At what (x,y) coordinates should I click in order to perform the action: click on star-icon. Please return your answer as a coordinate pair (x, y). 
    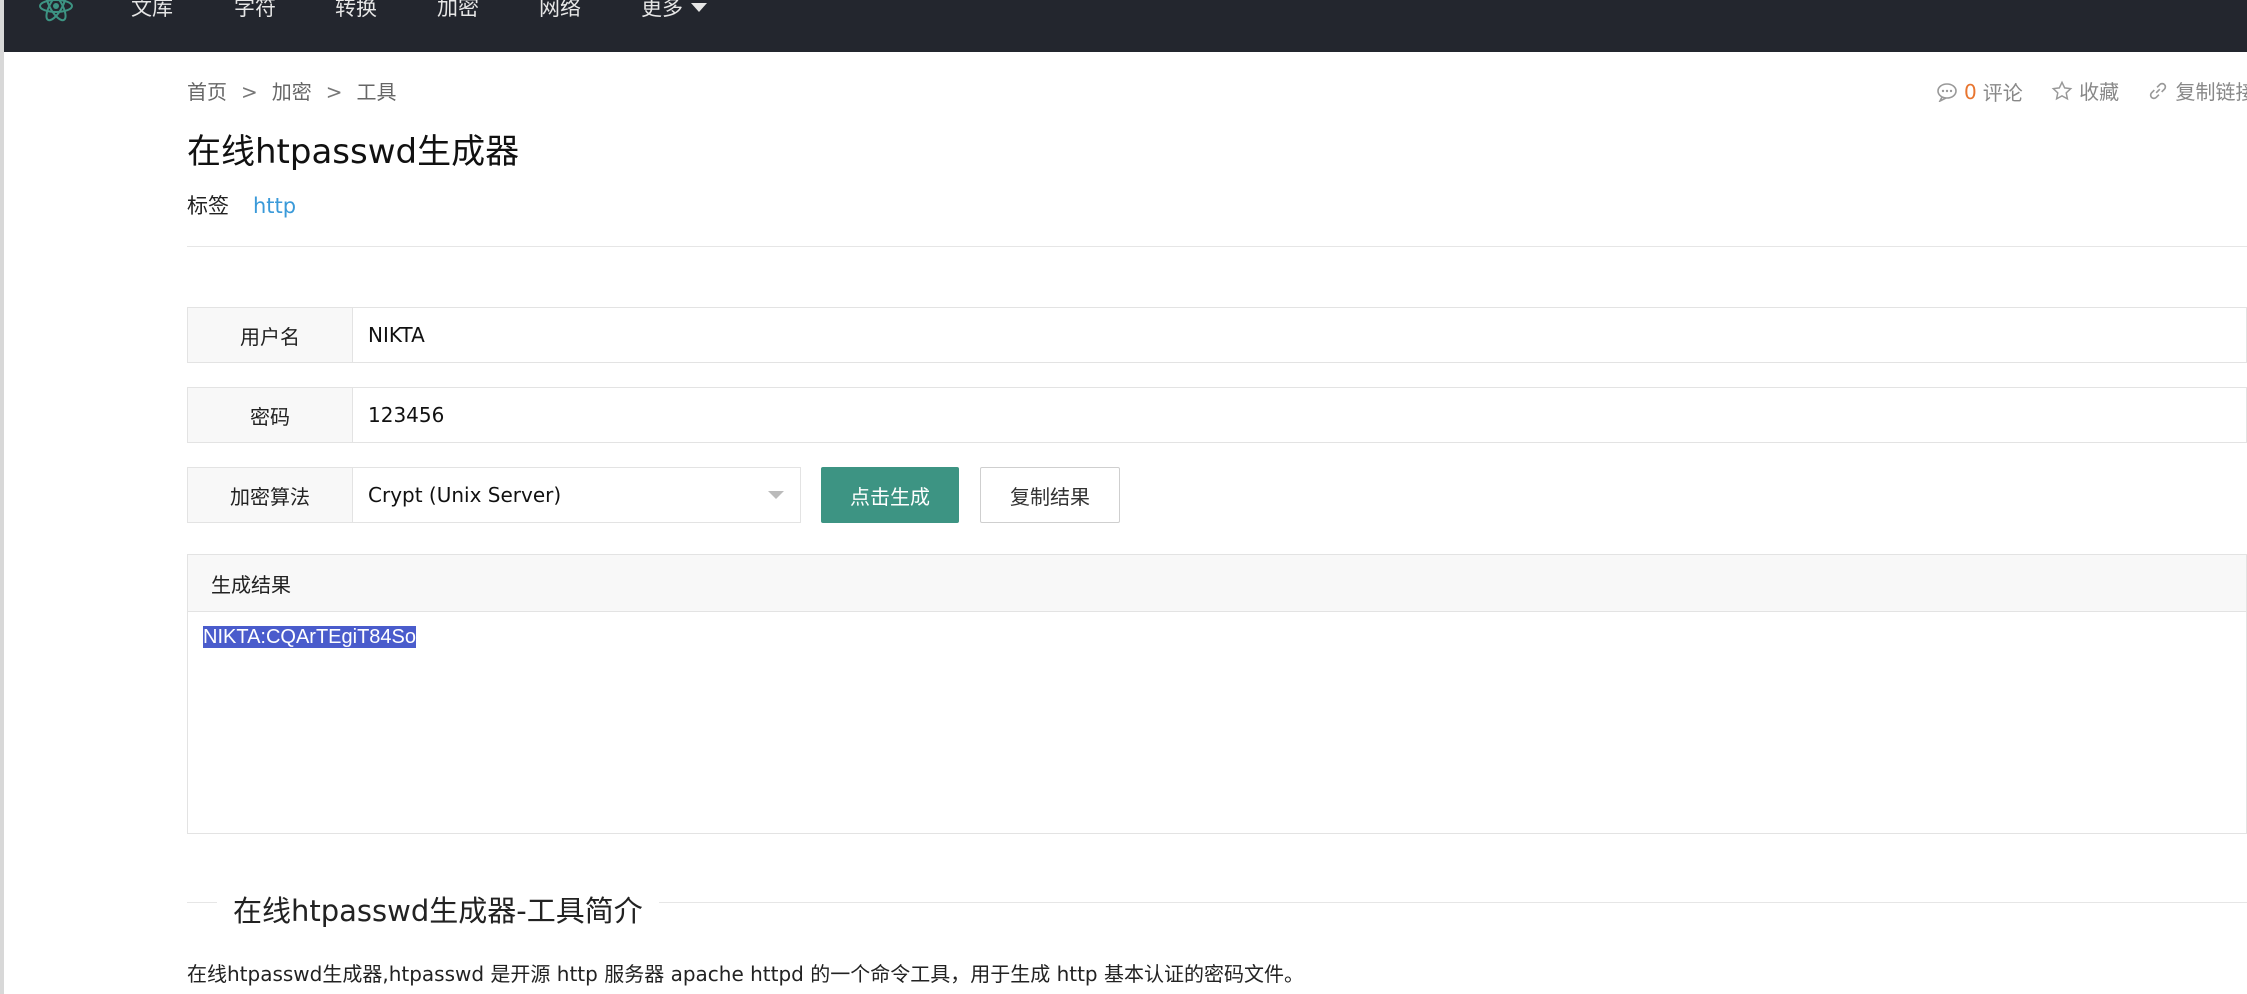
    Looking at the image, I should click on (2062, 90).